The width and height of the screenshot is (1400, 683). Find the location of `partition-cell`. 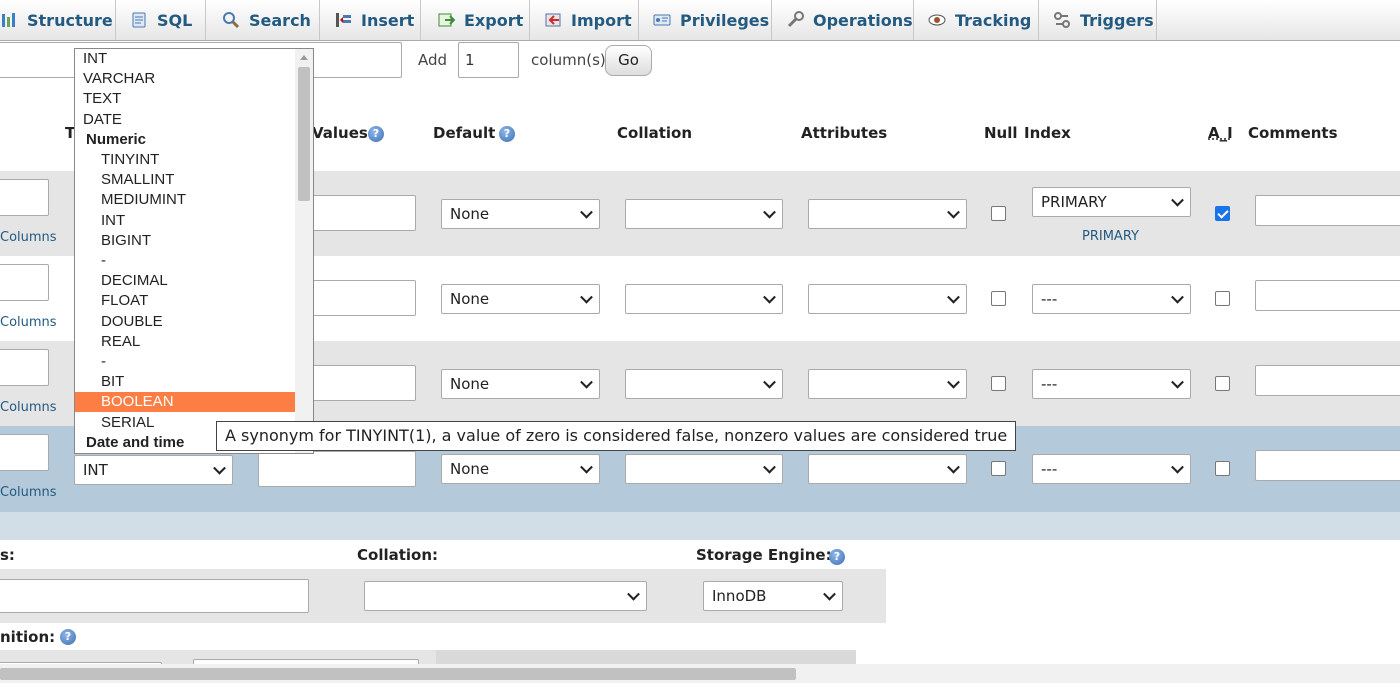

partition-cell is located at coordinates (646, 657).